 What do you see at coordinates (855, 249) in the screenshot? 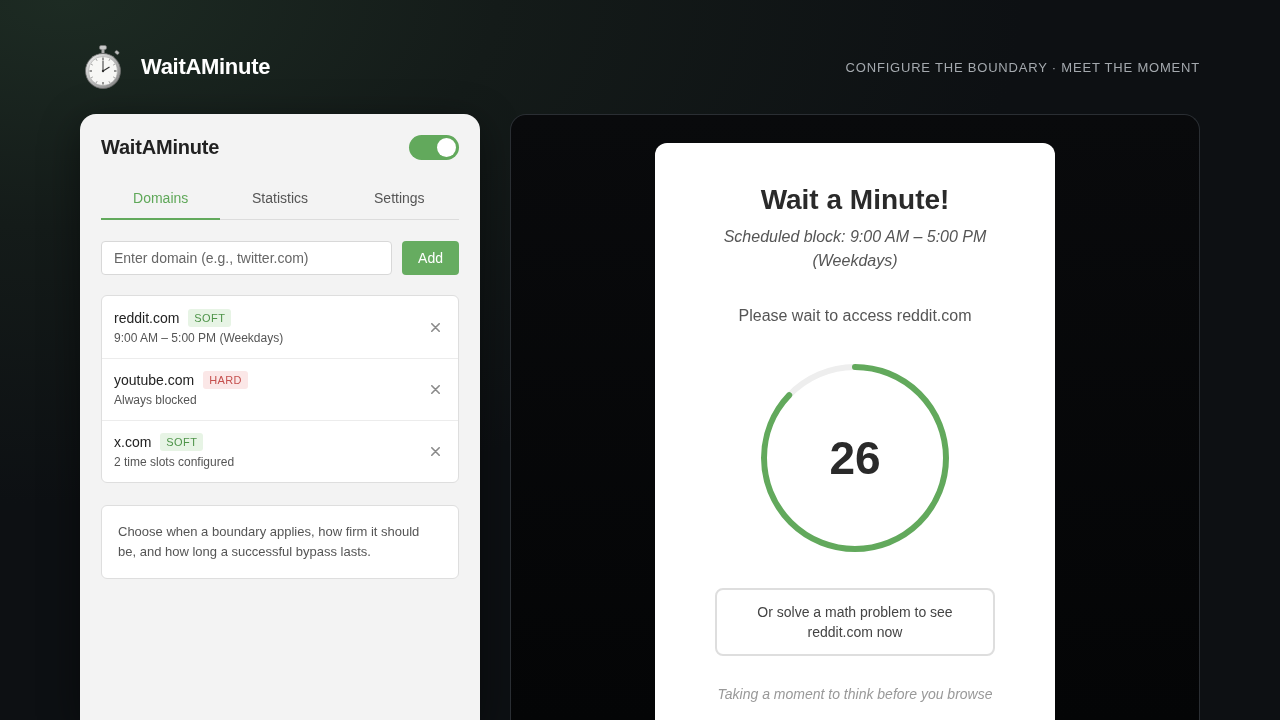
I see `schedule-text: Scheduled block: 9:00 AM – 5:00 PM (Weekdays)` at bounding box center [855, 249].